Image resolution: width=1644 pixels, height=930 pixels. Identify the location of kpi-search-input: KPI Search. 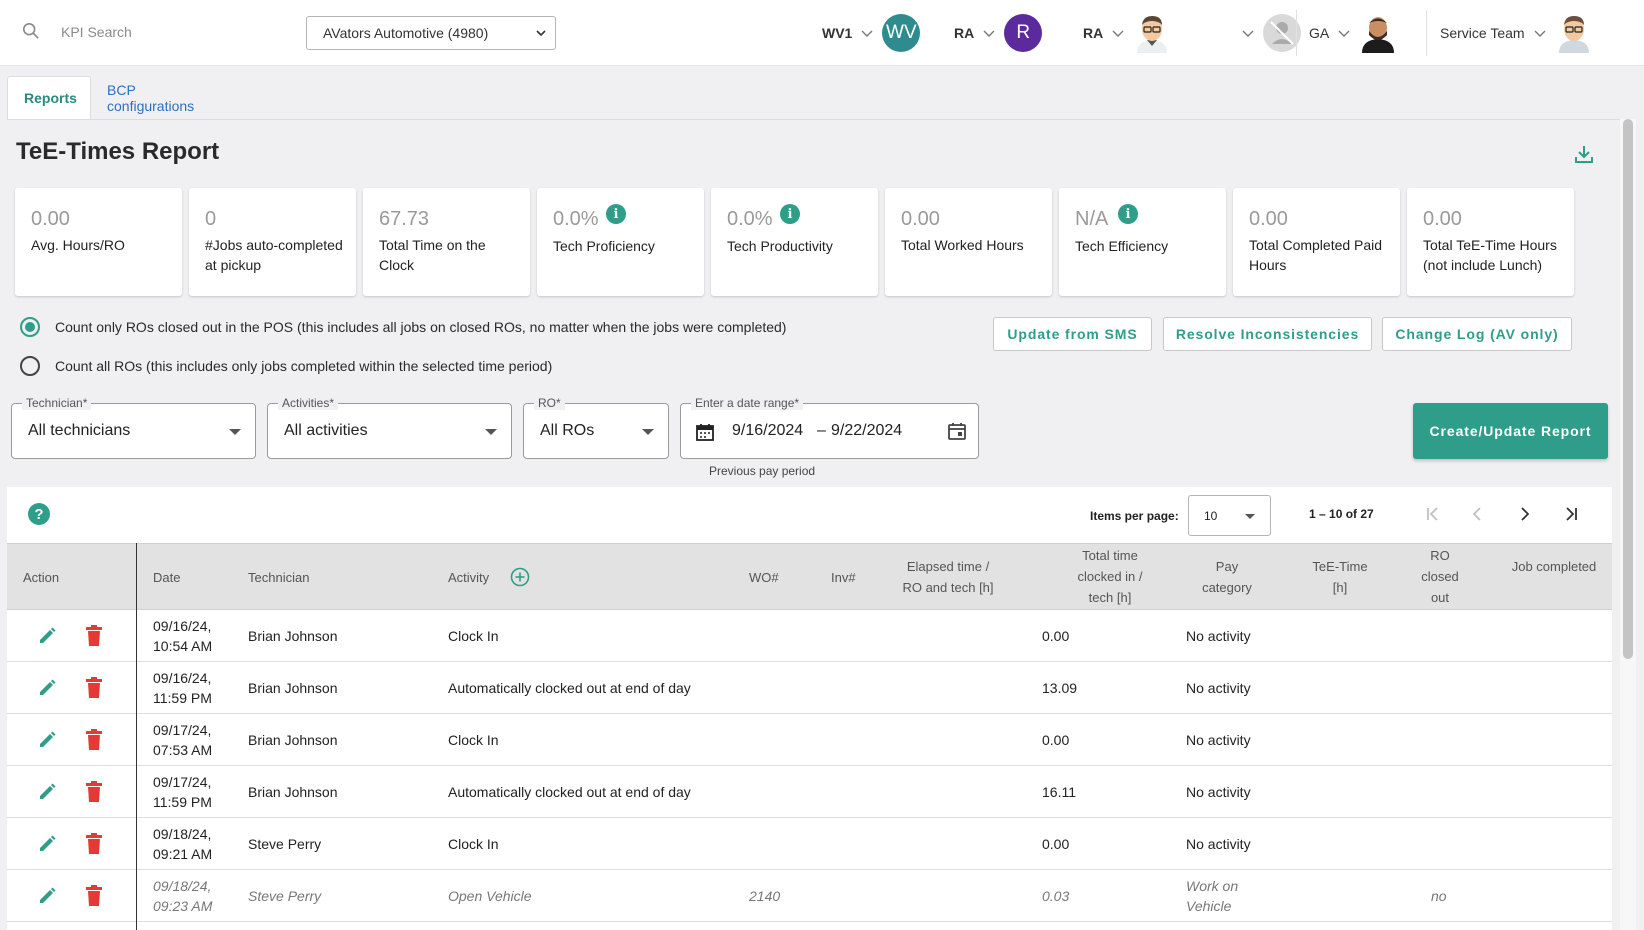
(96, 32).